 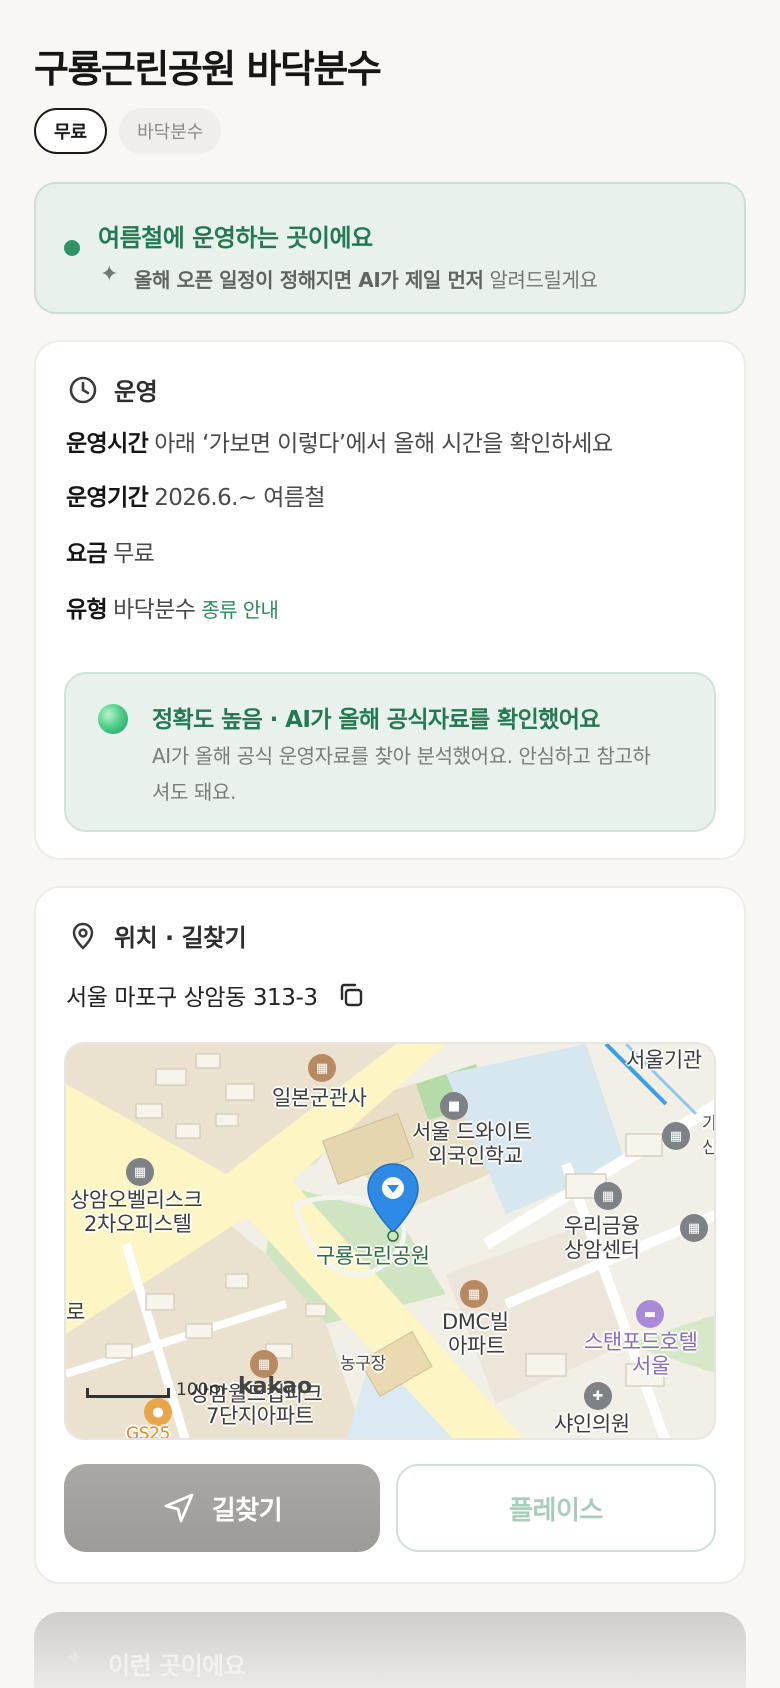 What do you see at coordinates (235, 238) in the screenshot?
I see `season-banner-title: 여름철에 운영하는 곳이에요` at bounding box center [235, 238].